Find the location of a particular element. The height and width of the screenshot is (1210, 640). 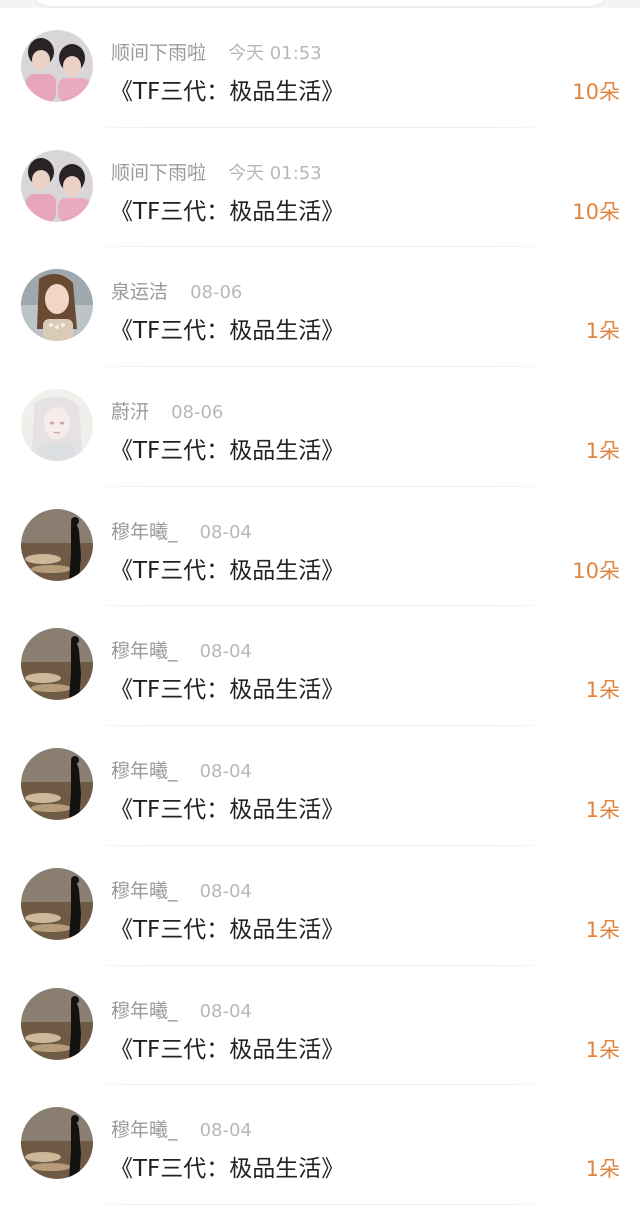

item-meta: 泉运洁 08-06 is located at coordinates (176, 290).